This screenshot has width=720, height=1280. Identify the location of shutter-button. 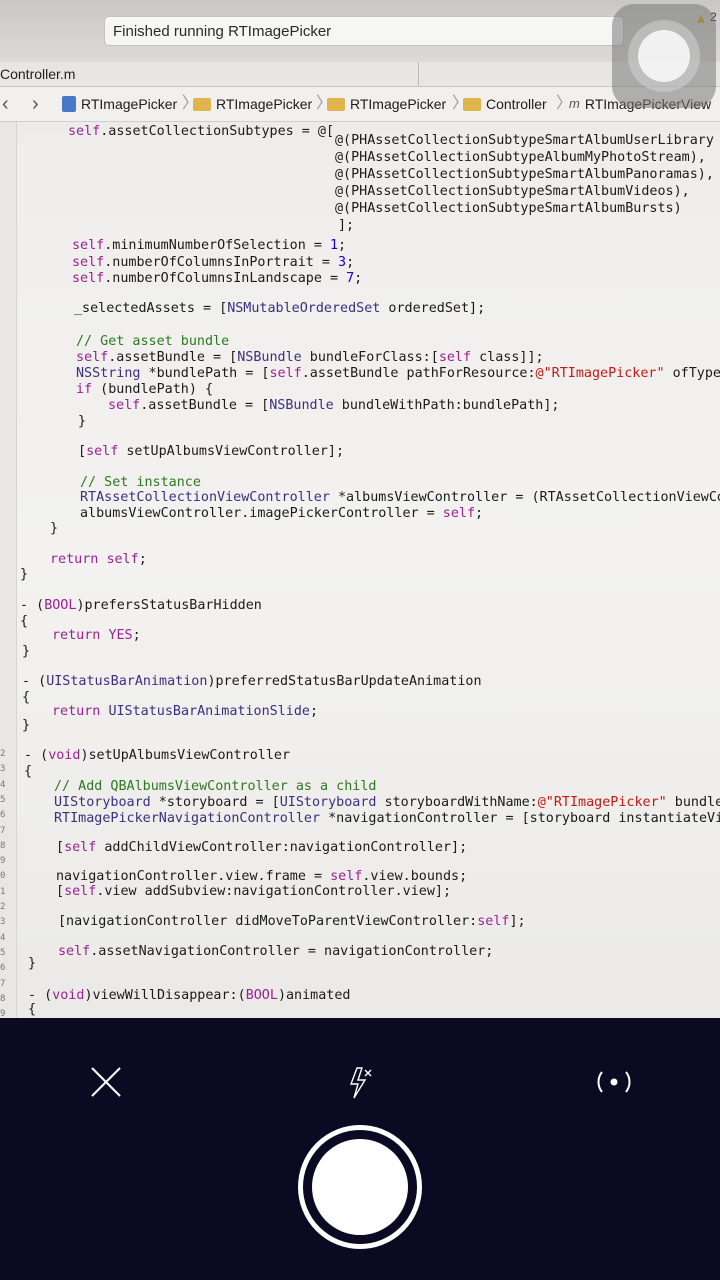
(360, 1187).